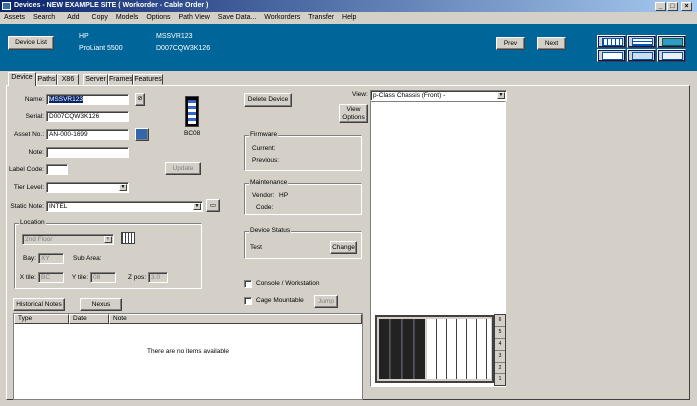 This screenshot has width=697, height=406. What do you see at coordinates (248, 284) in the screenshot?
I see `console-checkbox` at bounding box center [248, 284].